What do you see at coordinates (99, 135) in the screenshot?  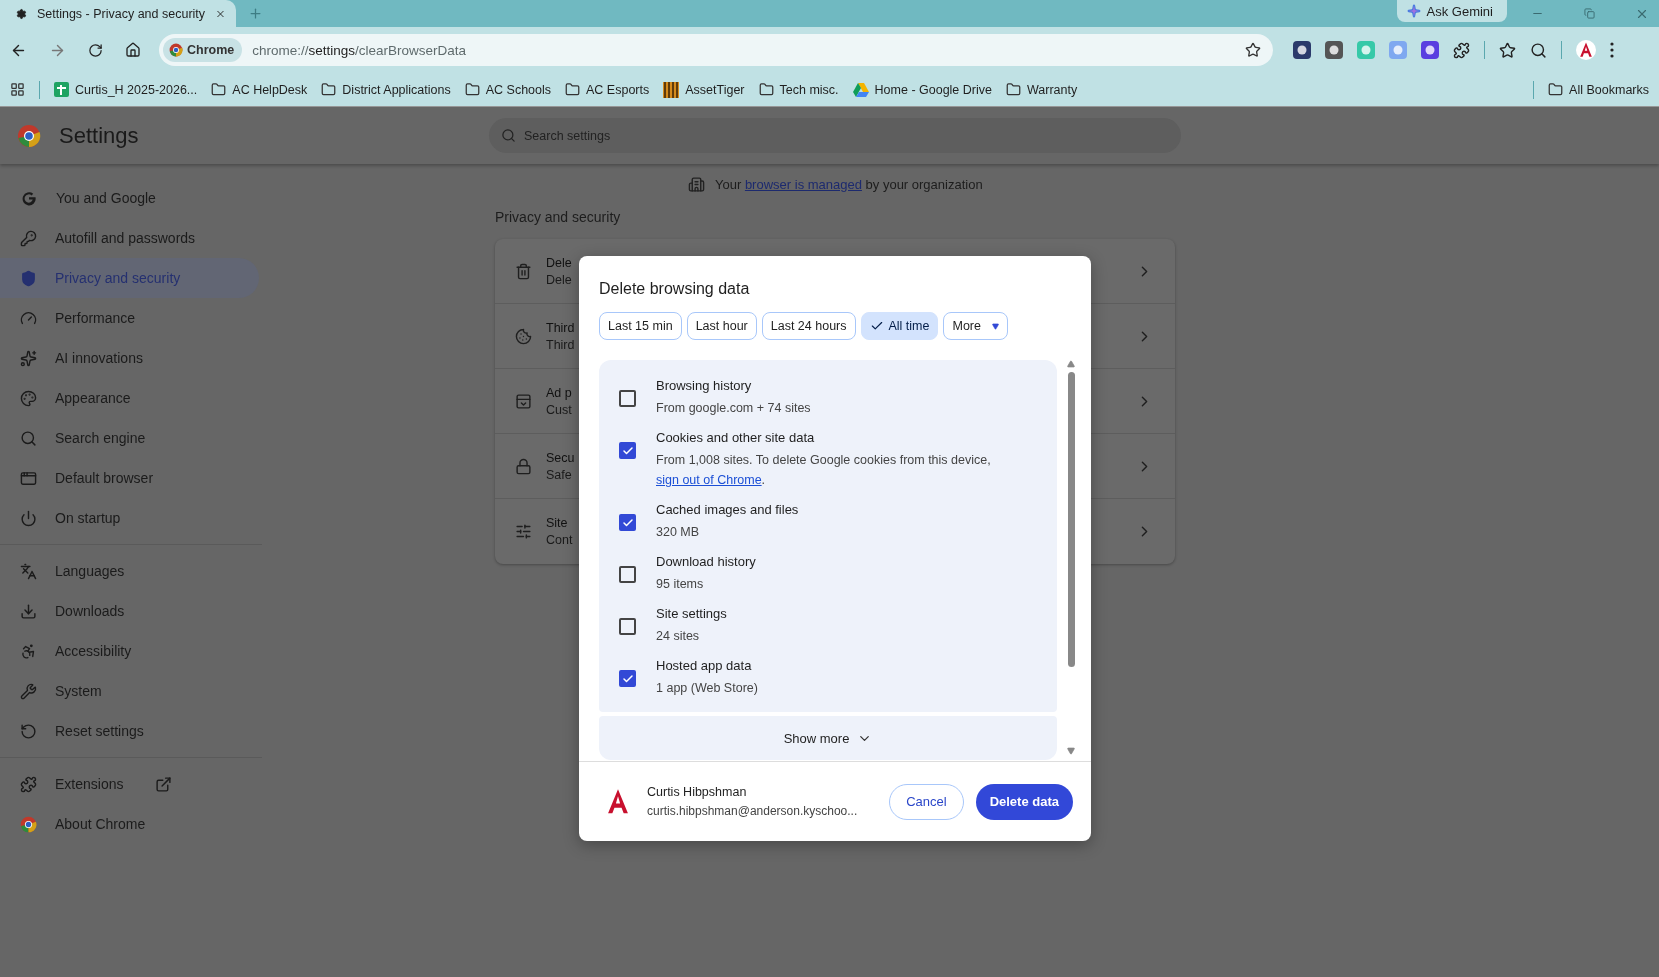 I see `settings-title: Settings` at bounding box center [99, 135].